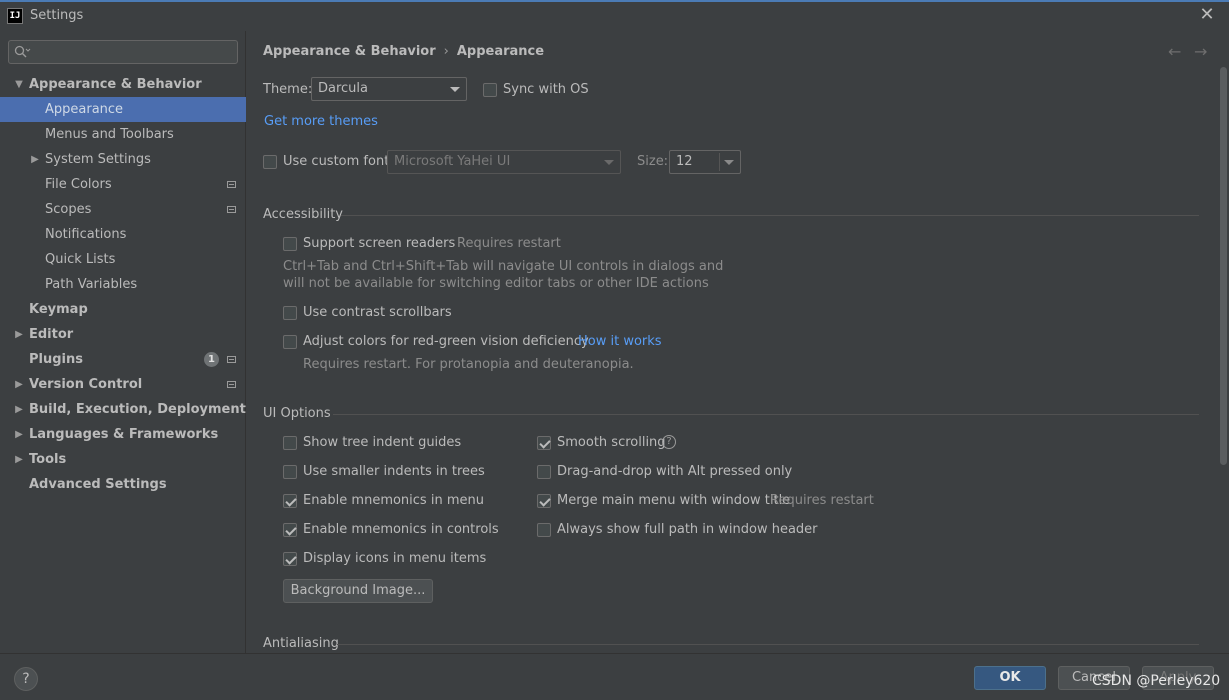 This screenshot has width=1229, height=700. Describe the element at coordinates (98, 484) in the screenshot. I see `sidebar-item-label: Advanced Settings` at that location.